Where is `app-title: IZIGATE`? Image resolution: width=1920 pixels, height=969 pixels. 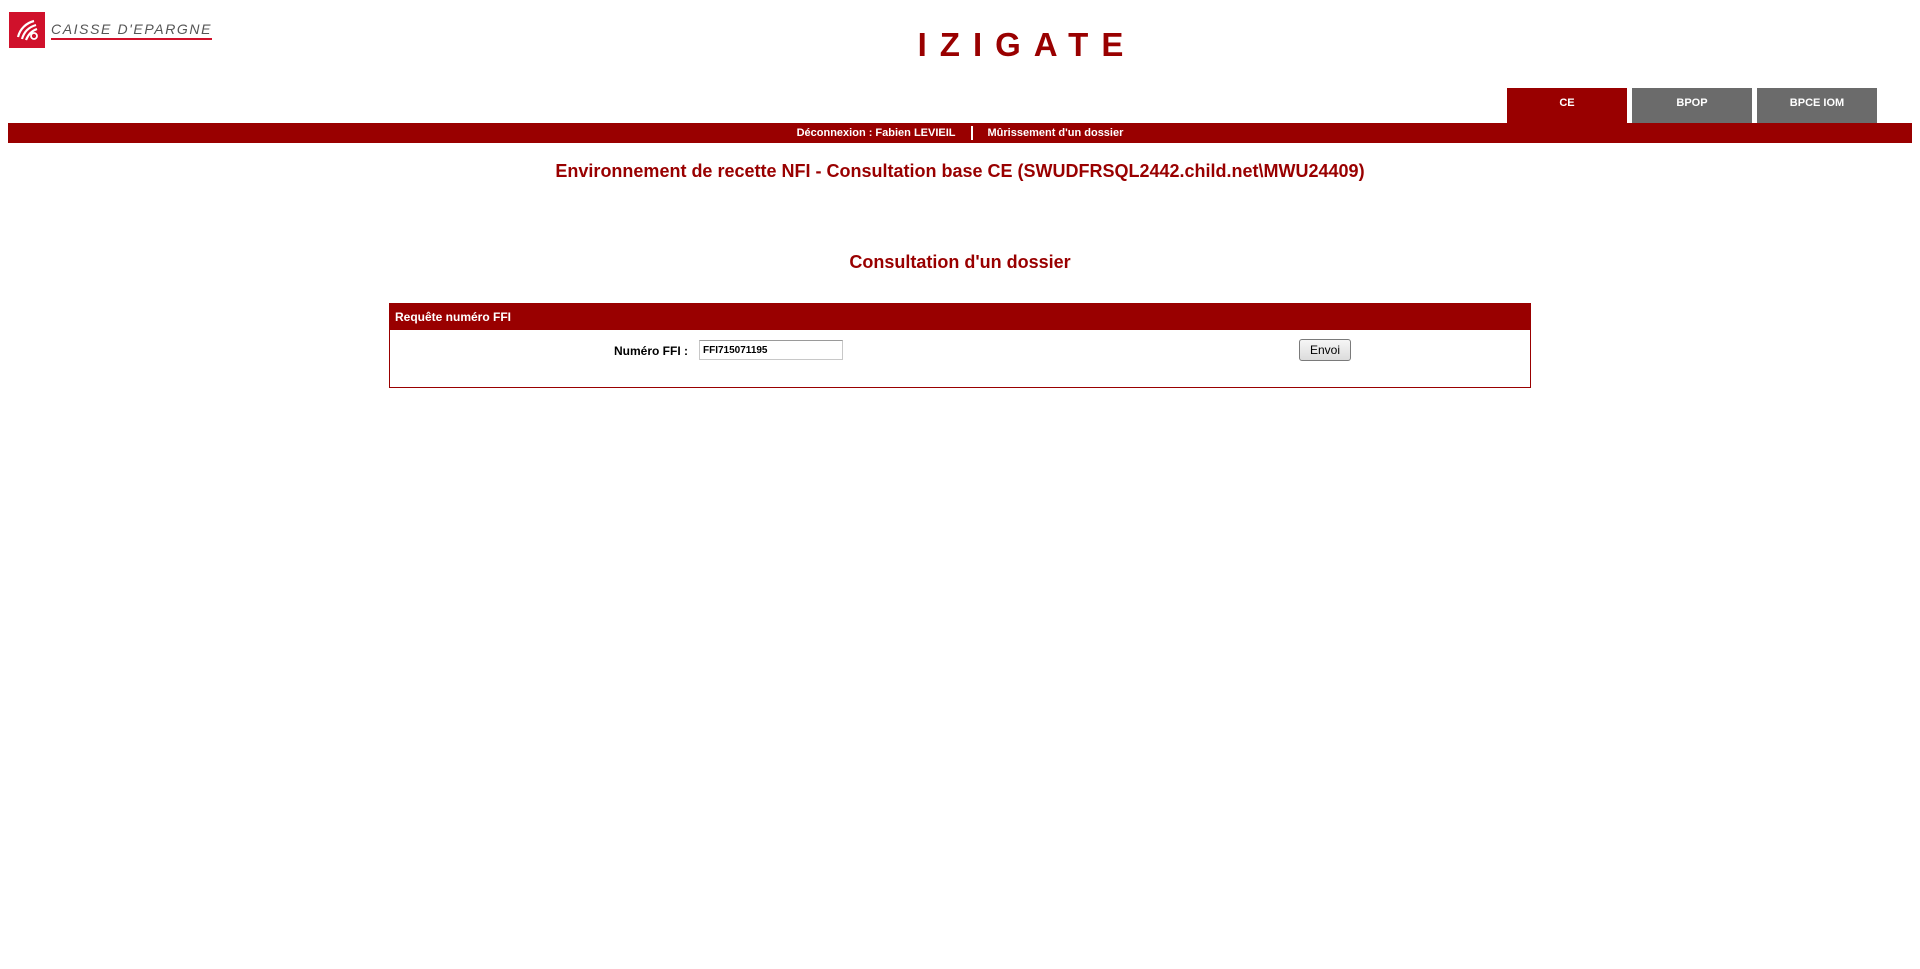
app-title: IZIGATE is located at coordinates (1027, 44).